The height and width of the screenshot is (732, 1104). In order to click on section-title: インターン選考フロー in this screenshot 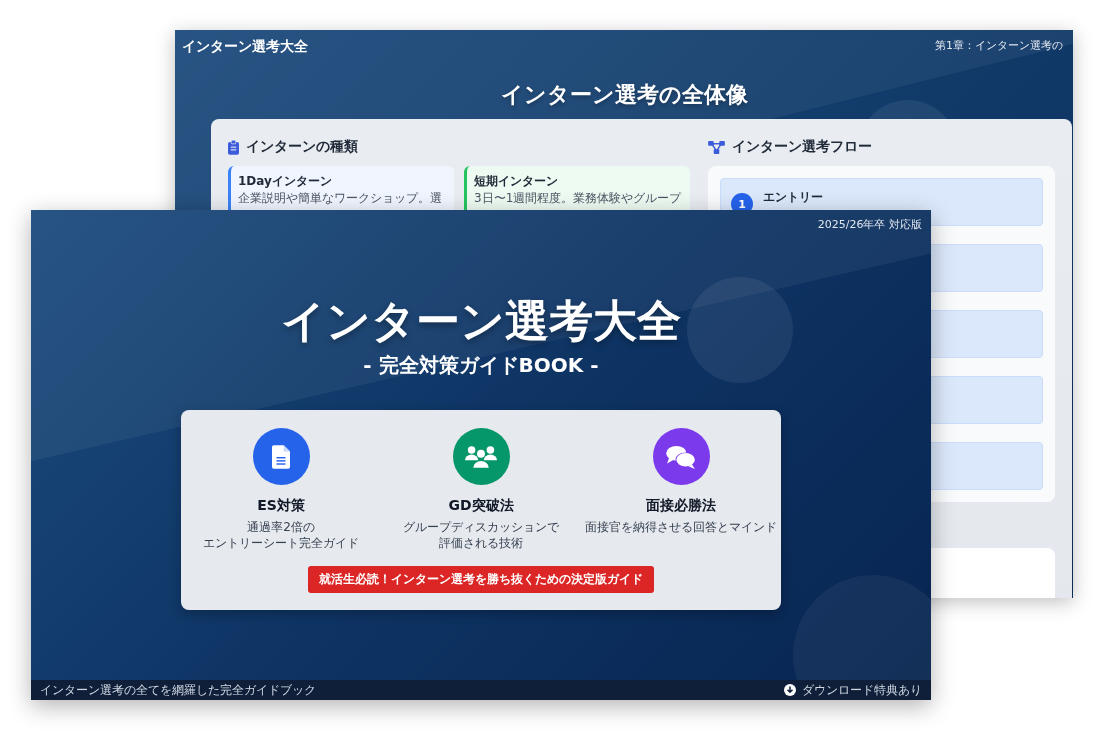, I will do `click(802, 147)`.